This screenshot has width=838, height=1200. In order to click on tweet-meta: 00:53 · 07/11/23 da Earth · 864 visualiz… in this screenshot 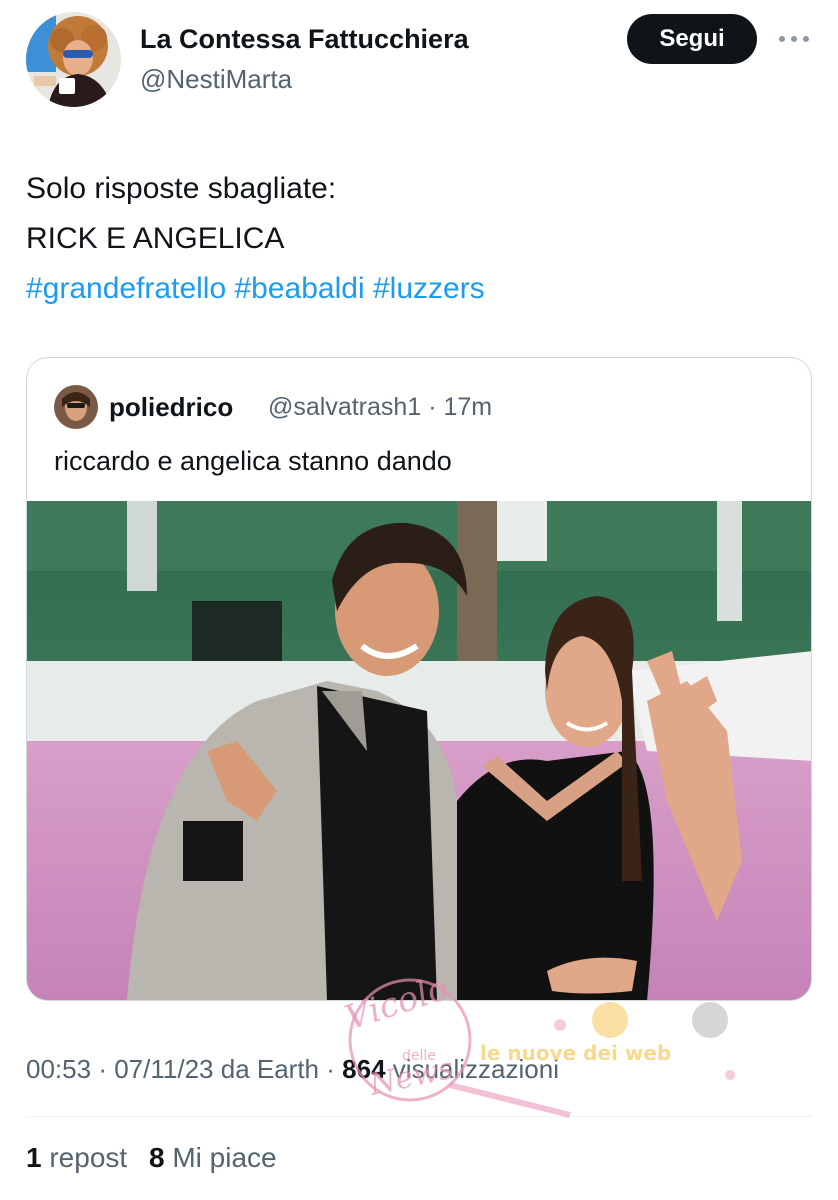, I will do `click(292, 1069)`.